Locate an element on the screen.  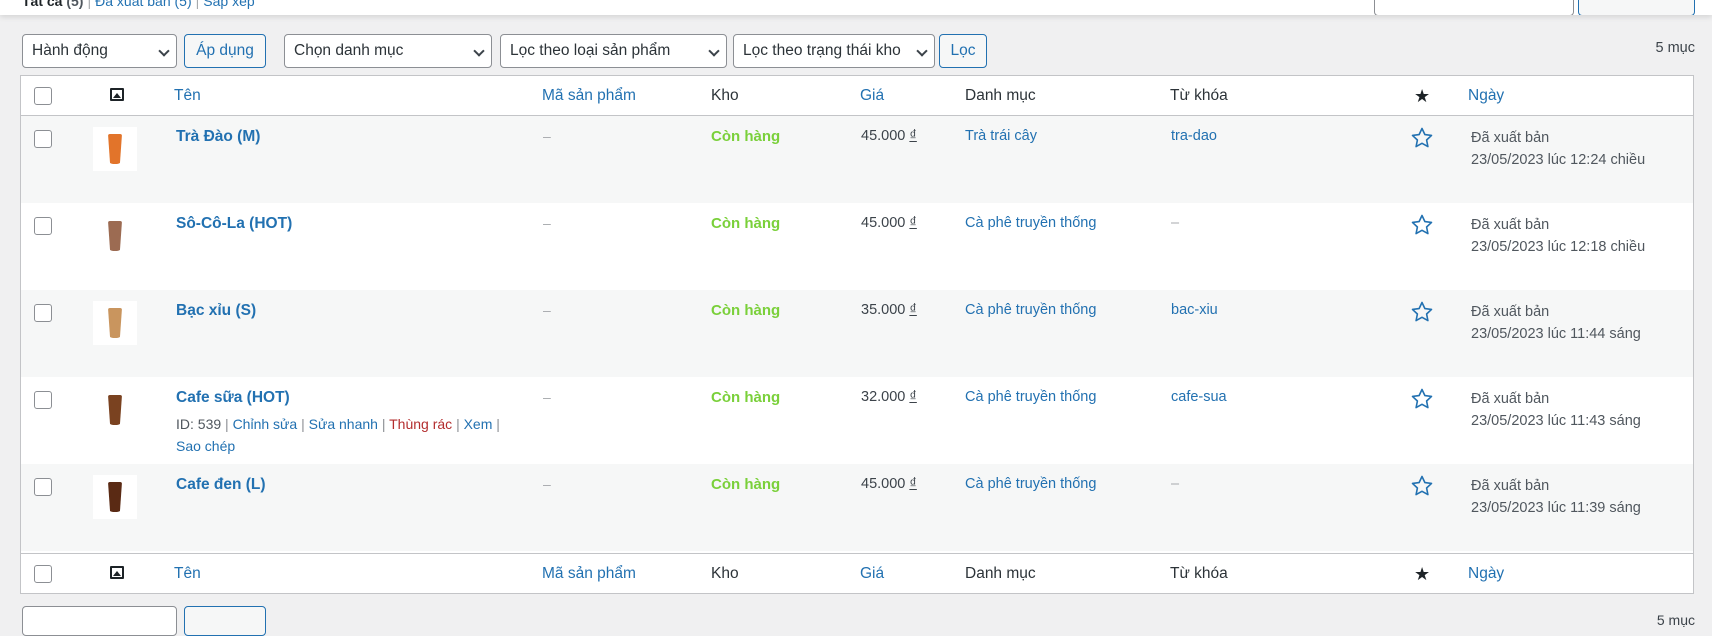
publish-date: Đã xuất bản 23/05/2023 lúc 11:44 sáng is located at coordinates (1556, 323).